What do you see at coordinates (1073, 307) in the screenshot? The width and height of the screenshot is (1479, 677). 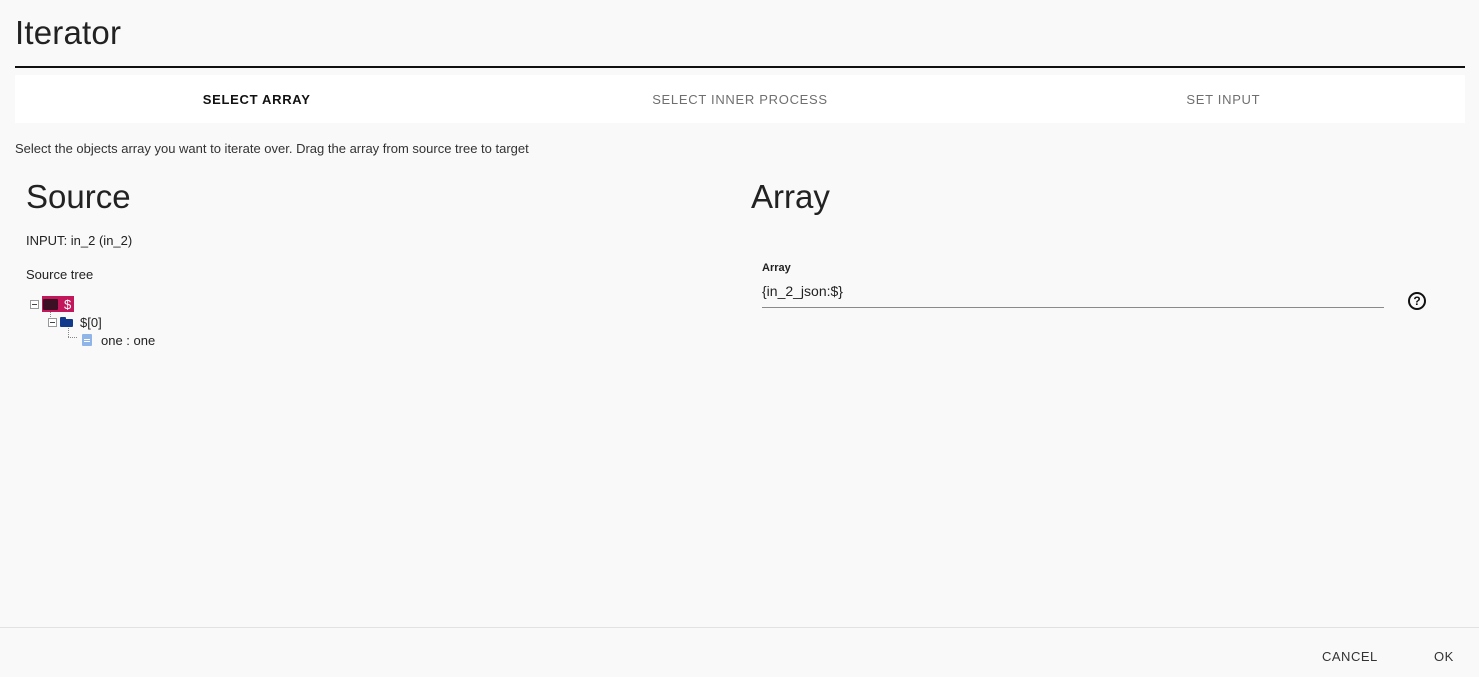 I see `array-field-underline` at bounding box center [1073, 307].